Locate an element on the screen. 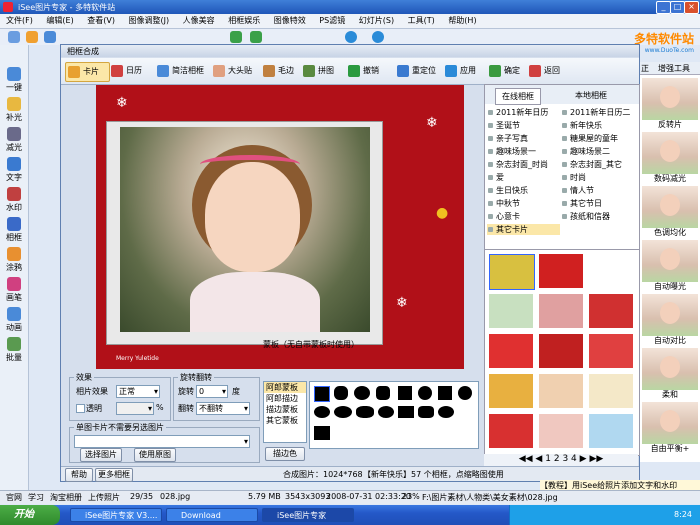 The height and width of the screenshot is (525, 700). tool-text: 文字 is located at coordinates (14, 170).